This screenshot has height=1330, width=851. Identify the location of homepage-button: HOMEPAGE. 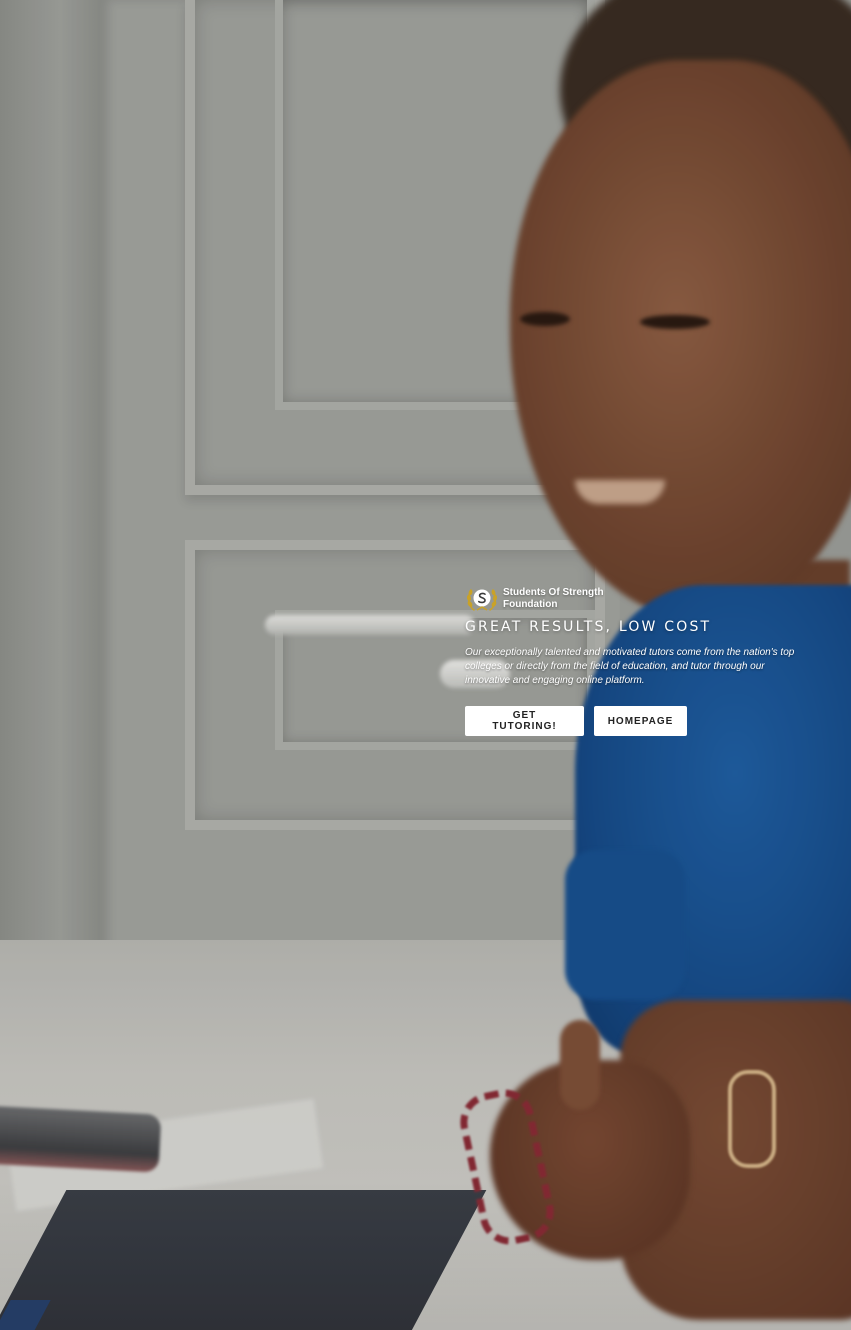
(640, 721).